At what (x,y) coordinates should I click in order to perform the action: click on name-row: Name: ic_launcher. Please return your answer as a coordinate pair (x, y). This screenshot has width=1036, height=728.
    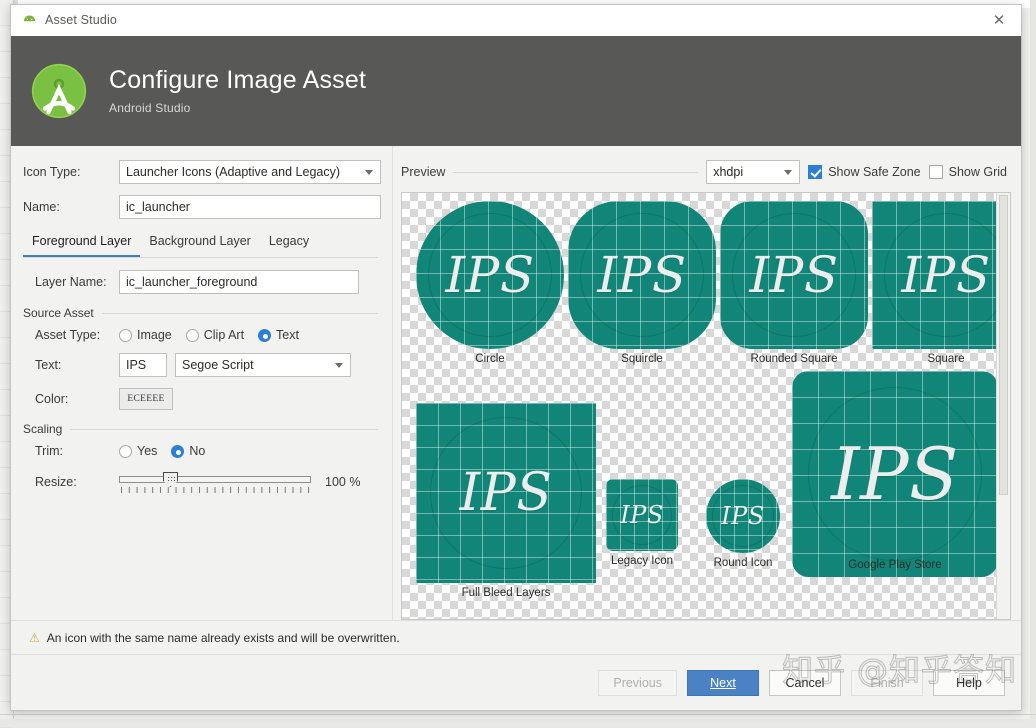
    Looking at the image, I should click on (201, 207).